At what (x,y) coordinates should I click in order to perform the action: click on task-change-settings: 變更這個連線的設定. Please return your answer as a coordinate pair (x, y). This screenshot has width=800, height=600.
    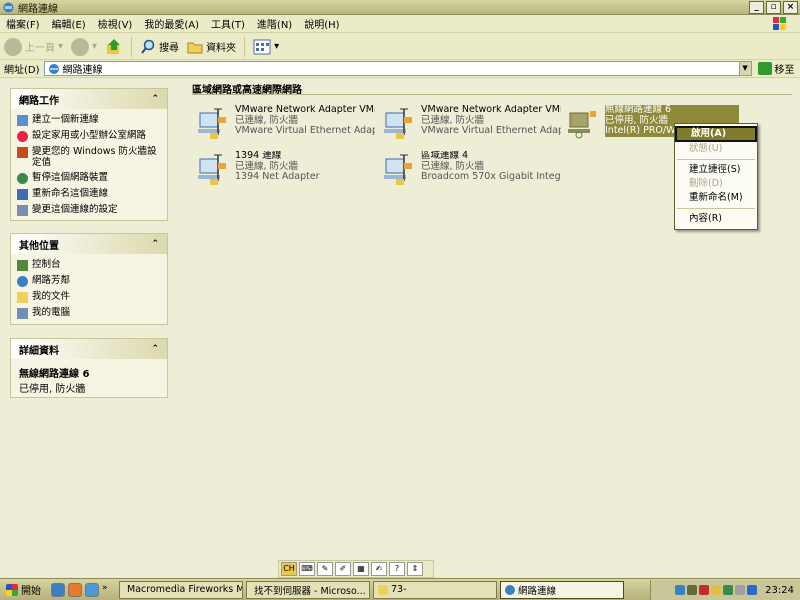
    Looking at the image, I should click on (89, 210).